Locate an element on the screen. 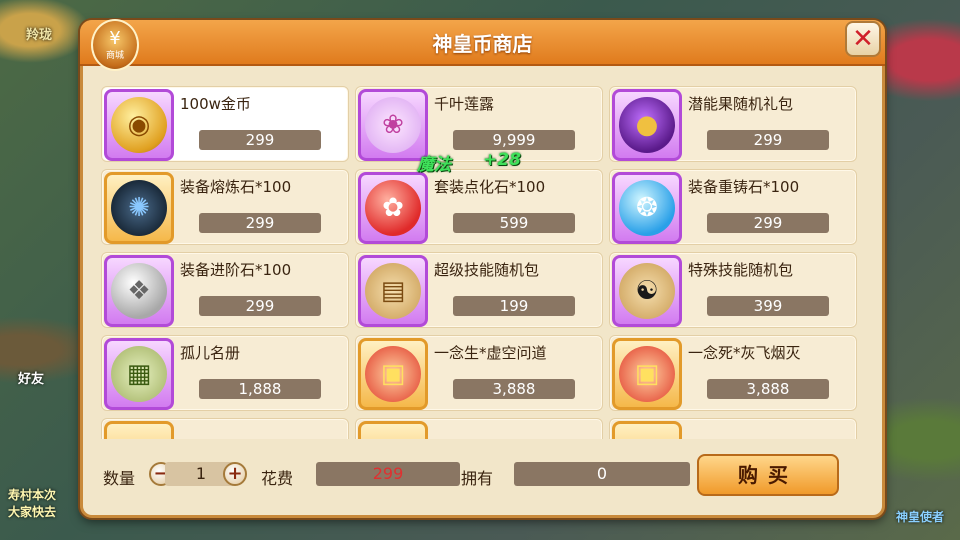 The width and height of the screenshot is (960, 540). gold-coin-icon: ◉ is located at coordinates (139, 125).